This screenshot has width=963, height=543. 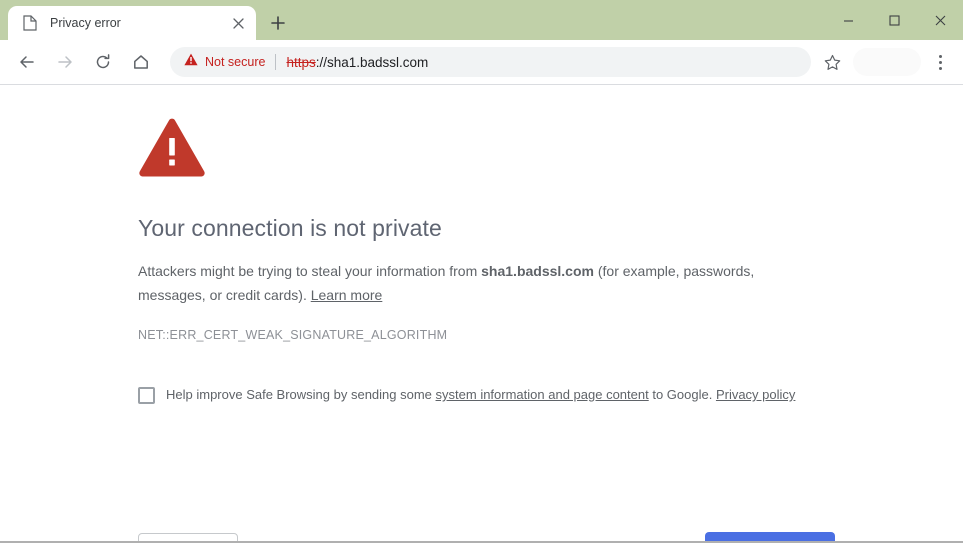 What do you see at coordinates (490, 62) in the screenshot?
I see `address-bar: Not secure https://sha1.badssl.com` at bounding box center [490, 62].